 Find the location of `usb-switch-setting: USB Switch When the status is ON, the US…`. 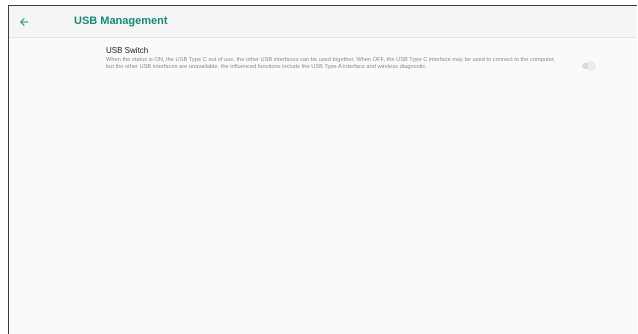

usb-switch-setting: USB Switch When the status is ON, the US… is located at coordinates (361, 66).